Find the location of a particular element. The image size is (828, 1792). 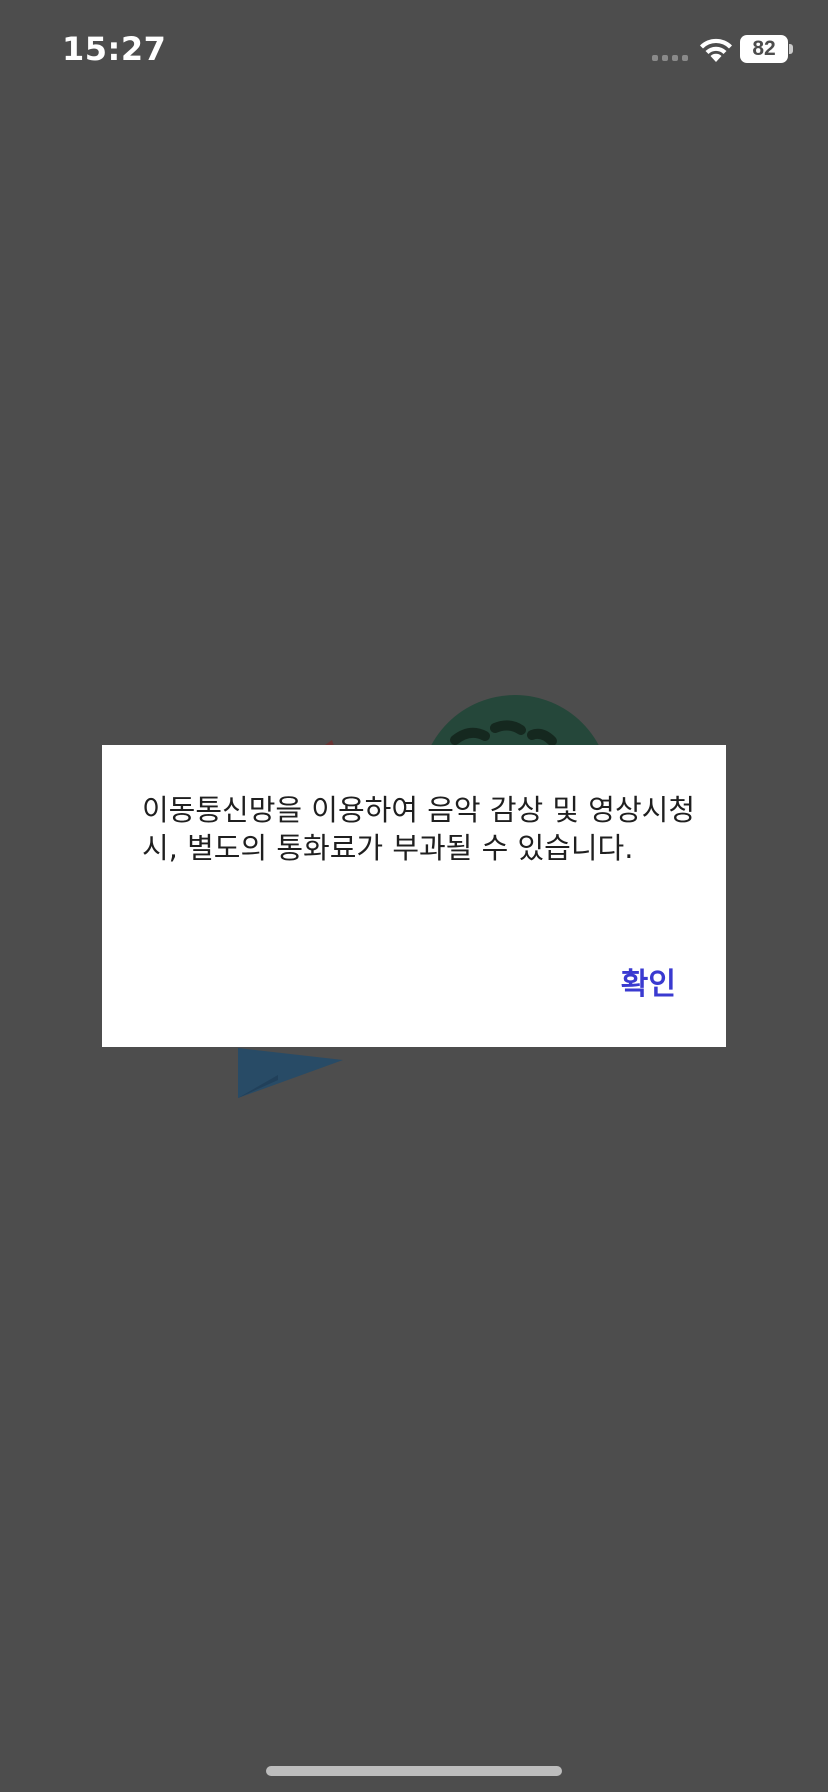

battery-level: 82 is located at coordinates (764, 48).